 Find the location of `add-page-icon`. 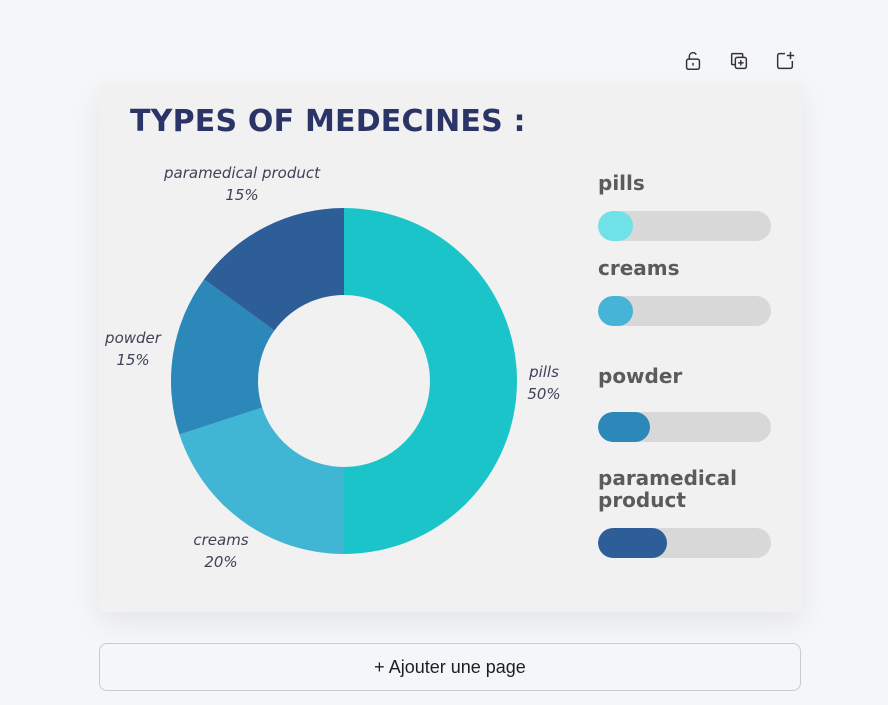

add-page-icon is located at coordinates (785, 60).